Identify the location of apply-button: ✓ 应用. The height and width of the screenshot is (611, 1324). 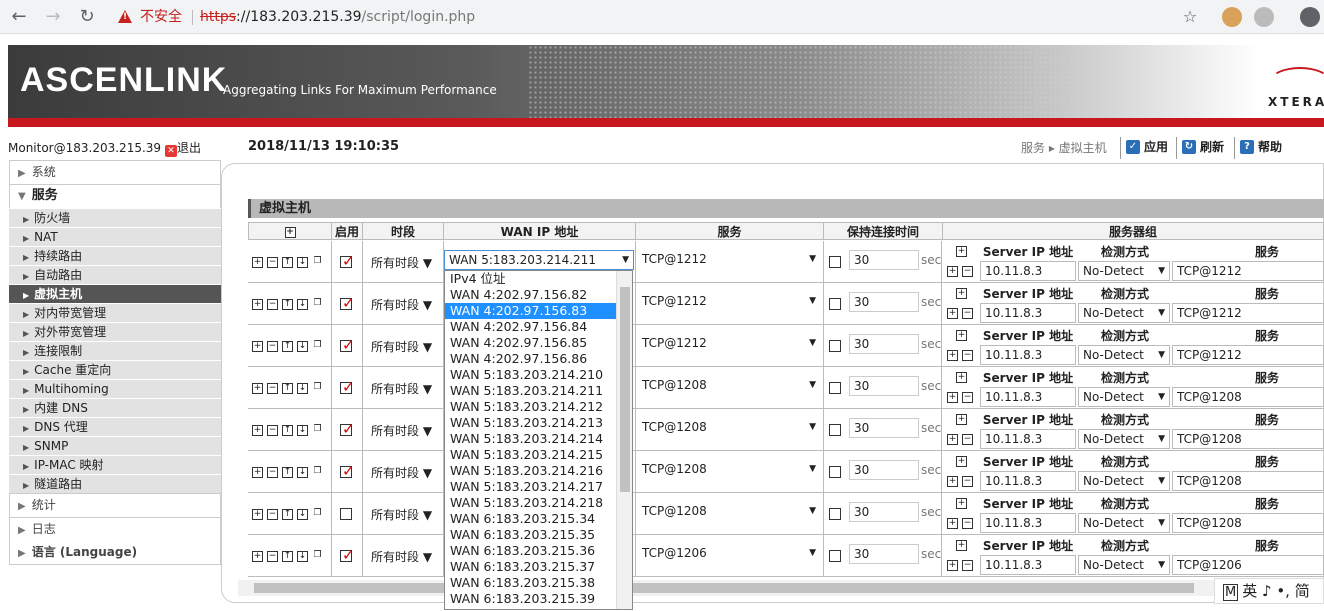
(1147, 147).